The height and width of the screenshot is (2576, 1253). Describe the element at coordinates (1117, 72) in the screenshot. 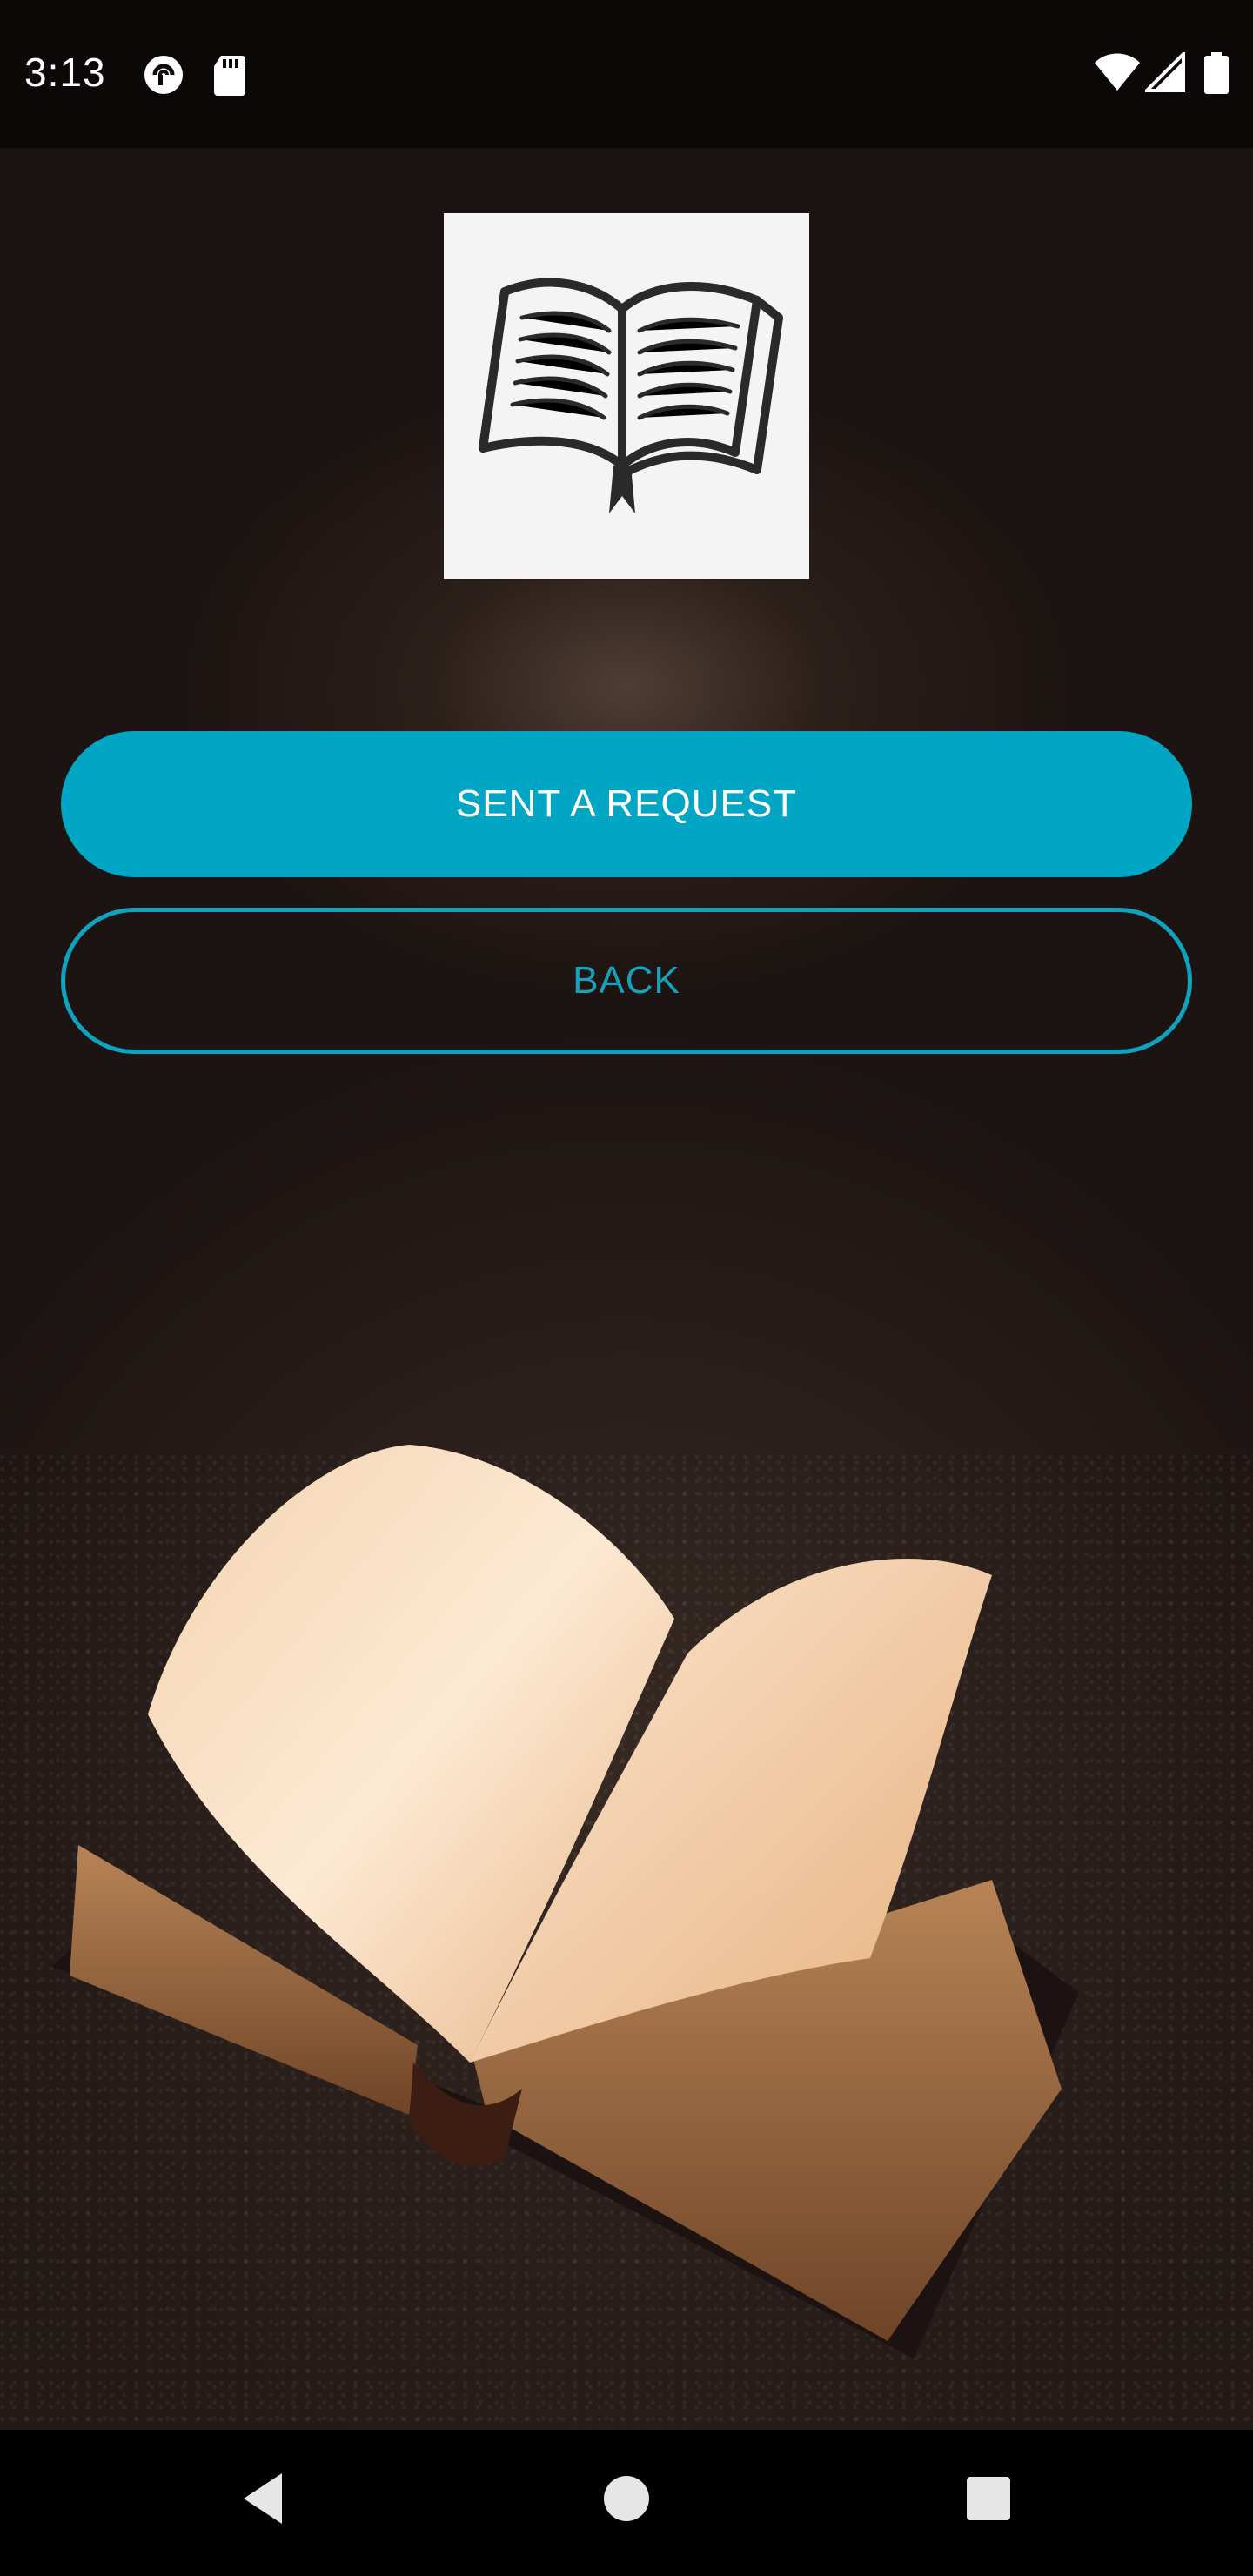

I see `wifi-icon` at that location.